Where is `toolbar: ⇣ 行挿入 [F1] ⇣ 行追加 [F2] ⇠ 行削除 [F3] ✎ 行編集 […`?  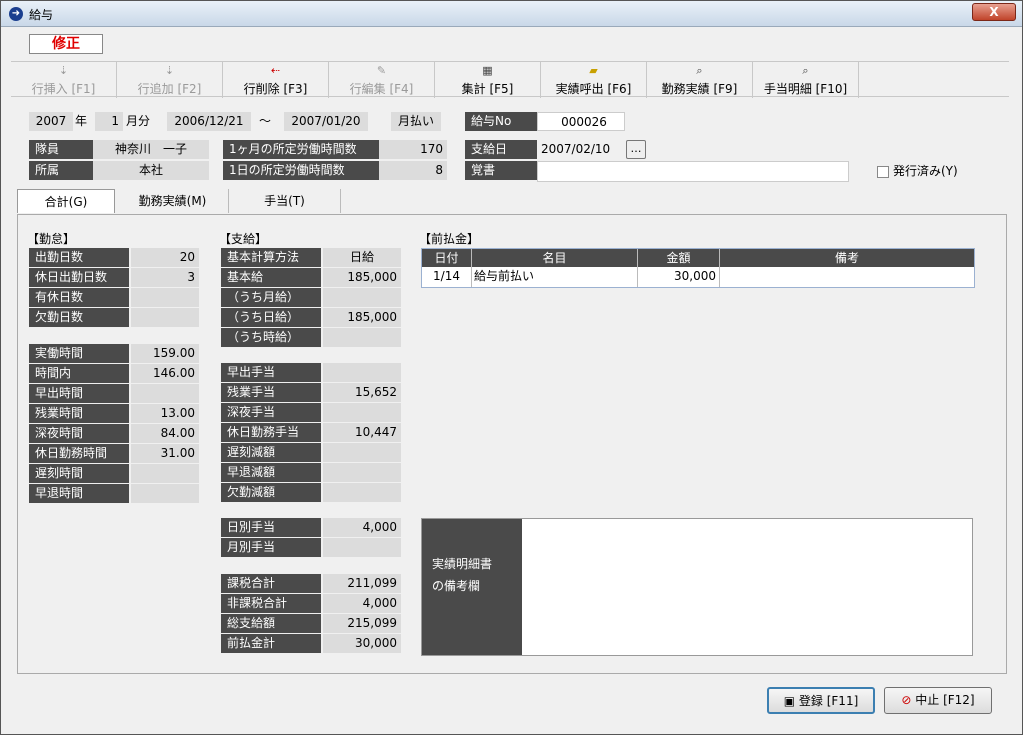
toolbar: ⇣ 行挿入 [F1] ⇣ 行追加 [F2] ⇠ 行削除 [F3] ✎ 行編集 [… is located at coordinates (510, 79).